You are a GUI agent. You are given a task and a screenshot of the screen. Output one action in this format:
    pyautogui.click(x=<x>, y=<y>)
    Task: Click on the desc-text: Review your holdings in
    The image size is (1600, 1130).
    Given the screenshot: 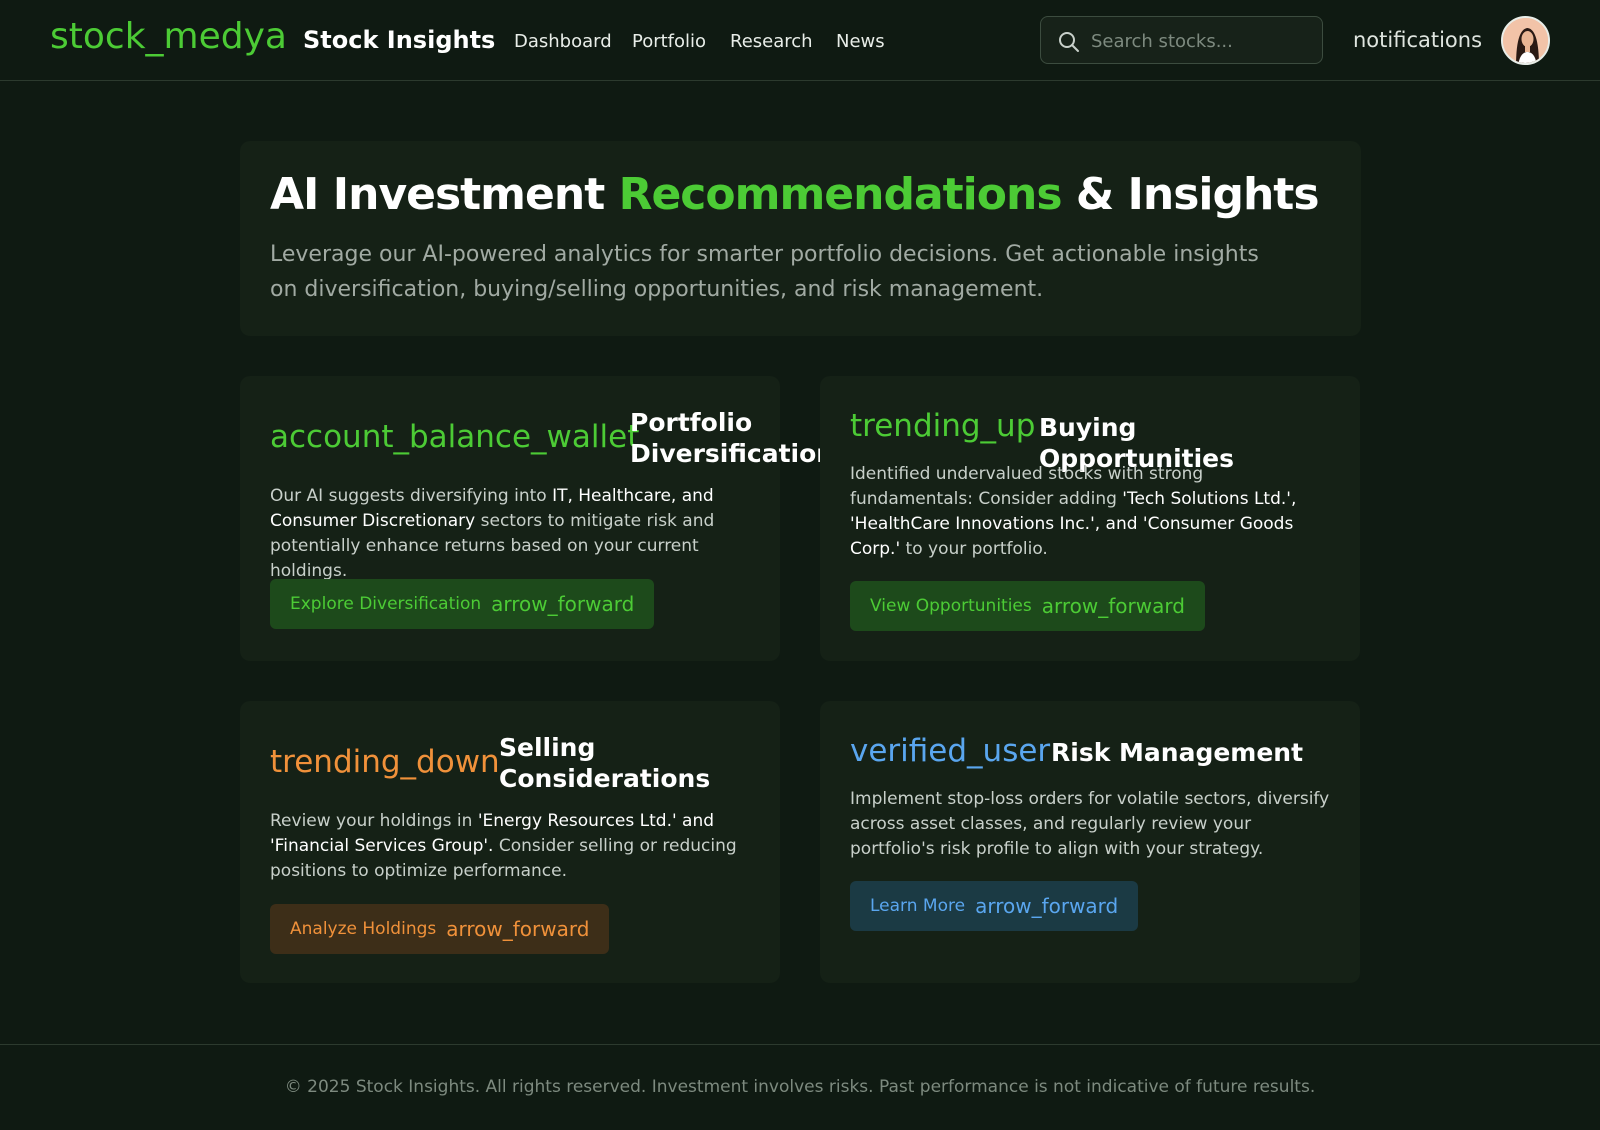 What is the action you would take?
    pyautogui.click(x=374, y=821)
    